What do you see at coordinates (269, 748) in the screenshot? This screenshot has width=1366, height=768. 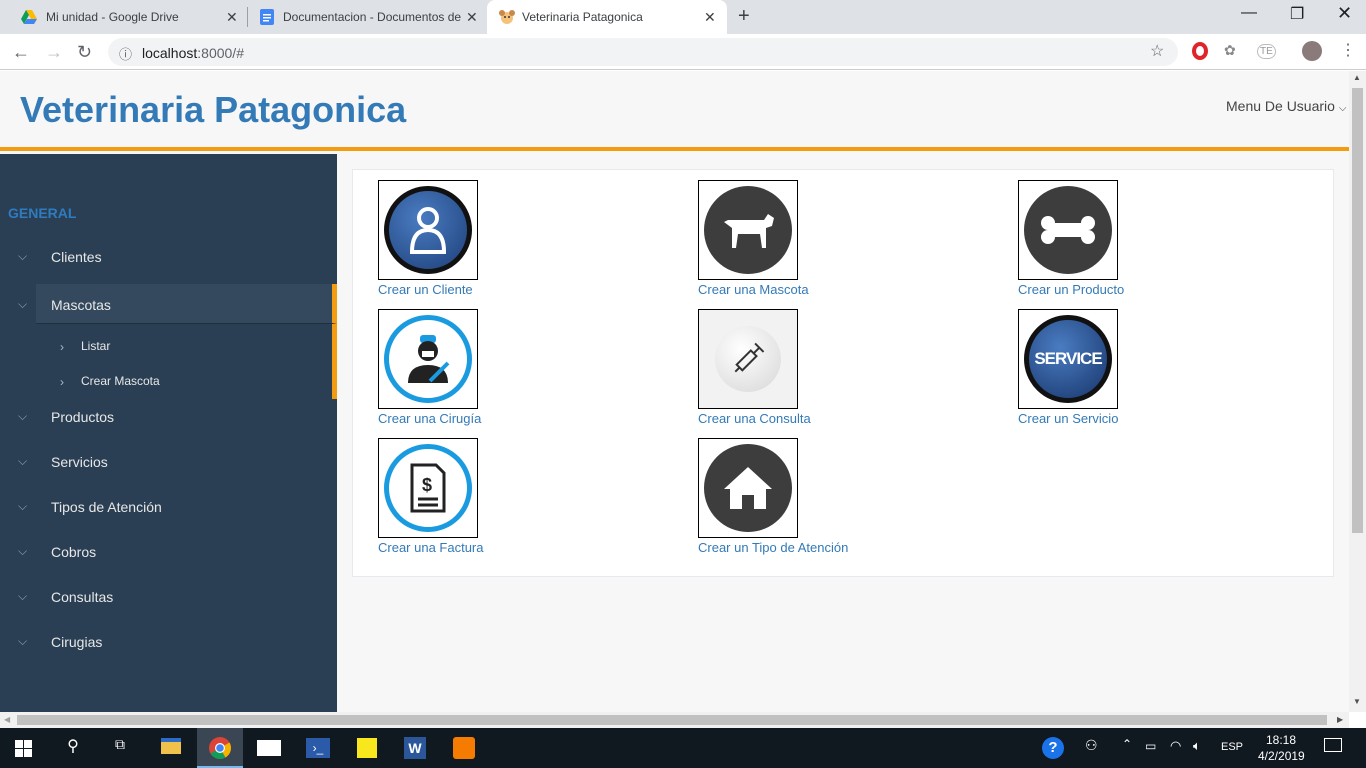 I see `mail-icon` at bounding box center [269, 748].